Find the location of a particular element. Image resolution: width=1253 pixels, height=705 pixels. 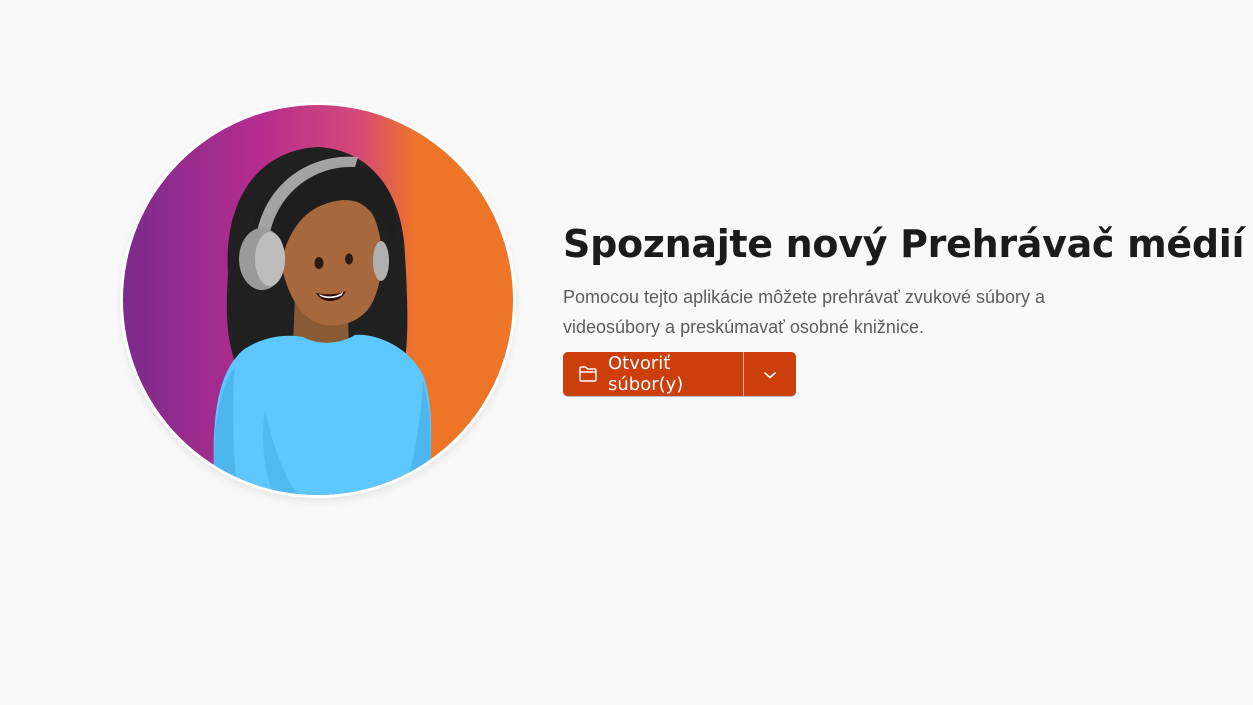

open-files-split-button: Otvoriť súbor(y) is located at coordinates (679, 374).